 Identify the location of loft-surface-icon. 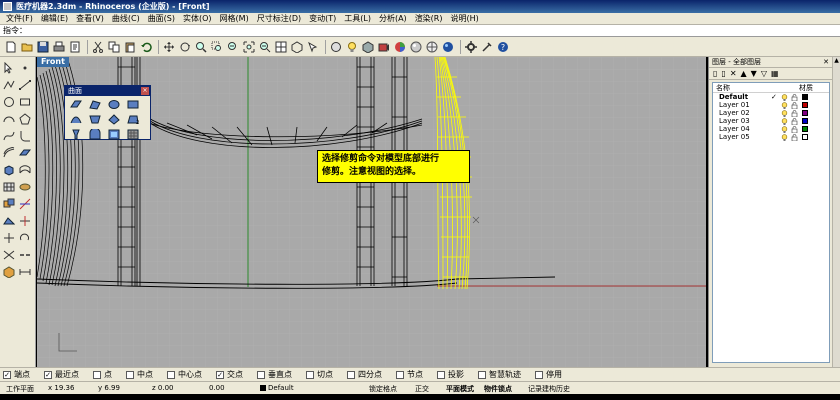
(25, 170).